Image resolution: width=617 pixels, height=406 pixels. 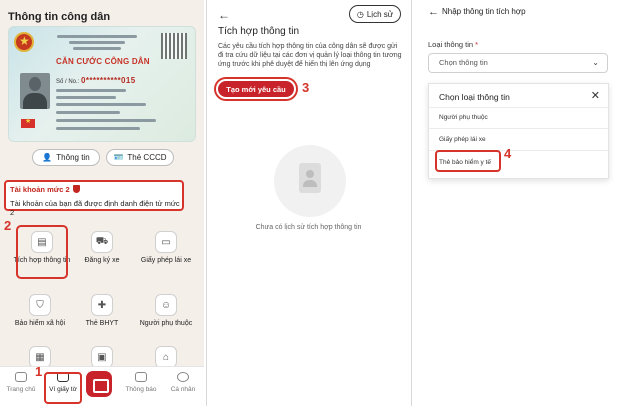 I want to click on step-label-2: 2, so click(x=8, y=225).